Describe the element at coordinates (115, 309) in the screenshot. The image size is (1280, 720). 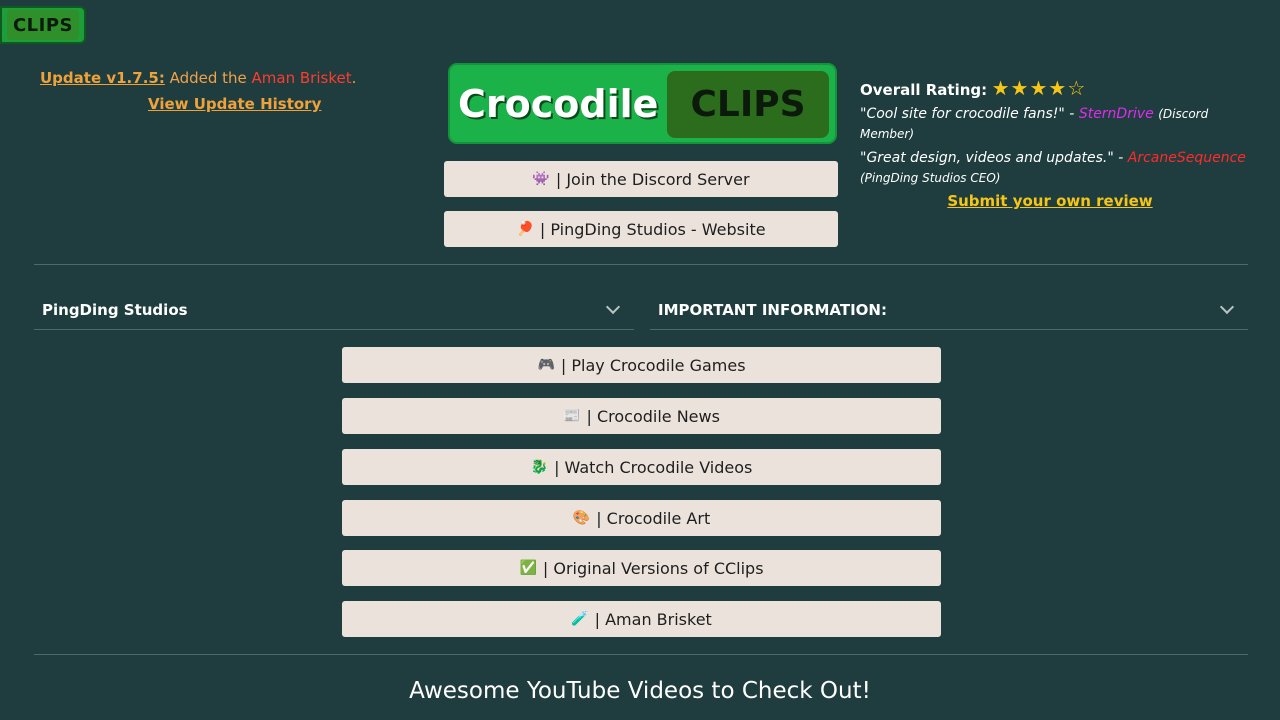
I see `section-pingding-label: PingDing Studios` at that location.